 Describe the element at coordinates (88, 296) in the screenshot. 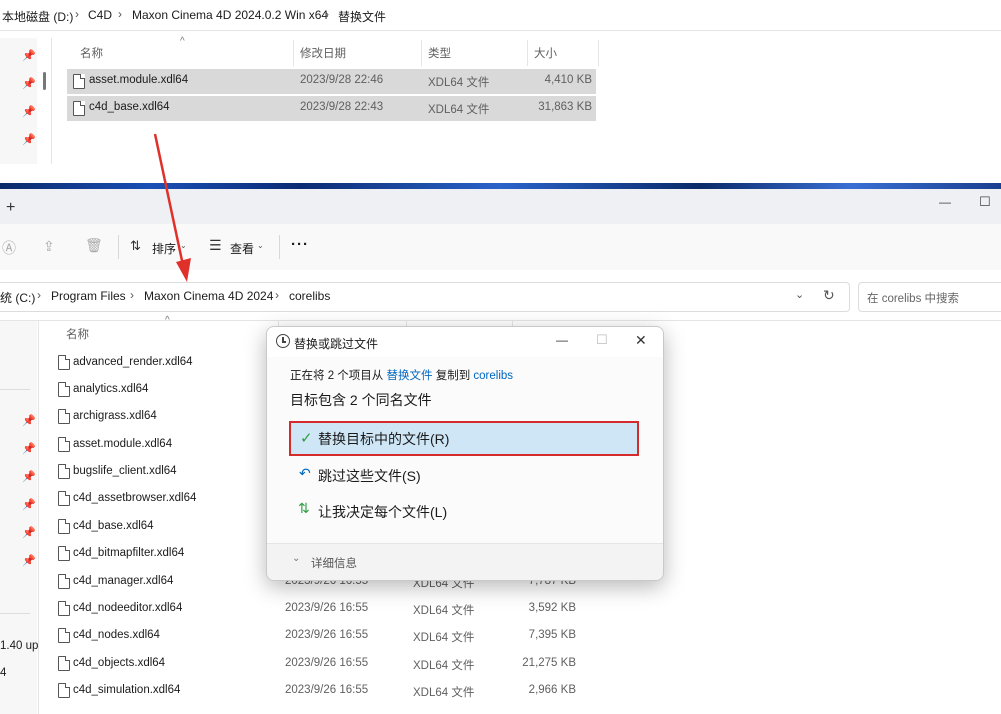

I see `breadcrumb-item: Program Files` at that location.